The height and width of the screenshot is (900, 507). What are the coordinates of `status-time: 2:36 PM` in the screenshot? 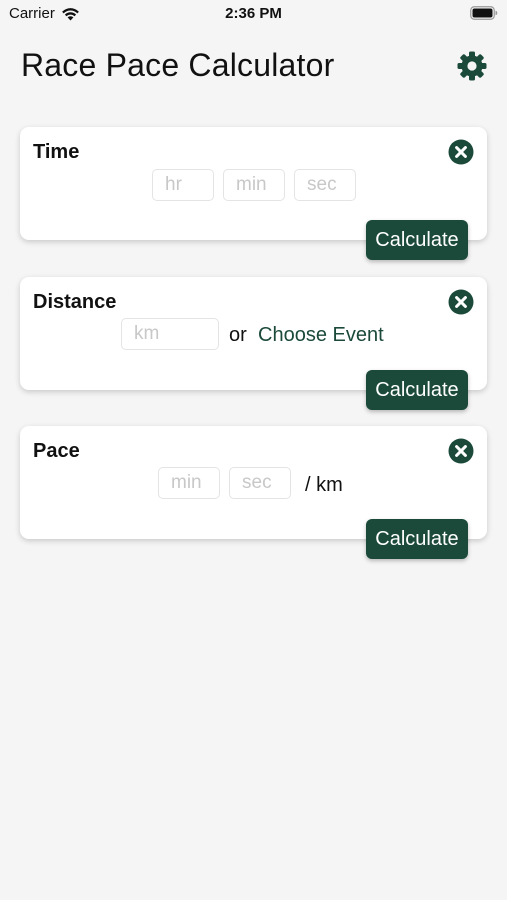 It's located at (253, 13).